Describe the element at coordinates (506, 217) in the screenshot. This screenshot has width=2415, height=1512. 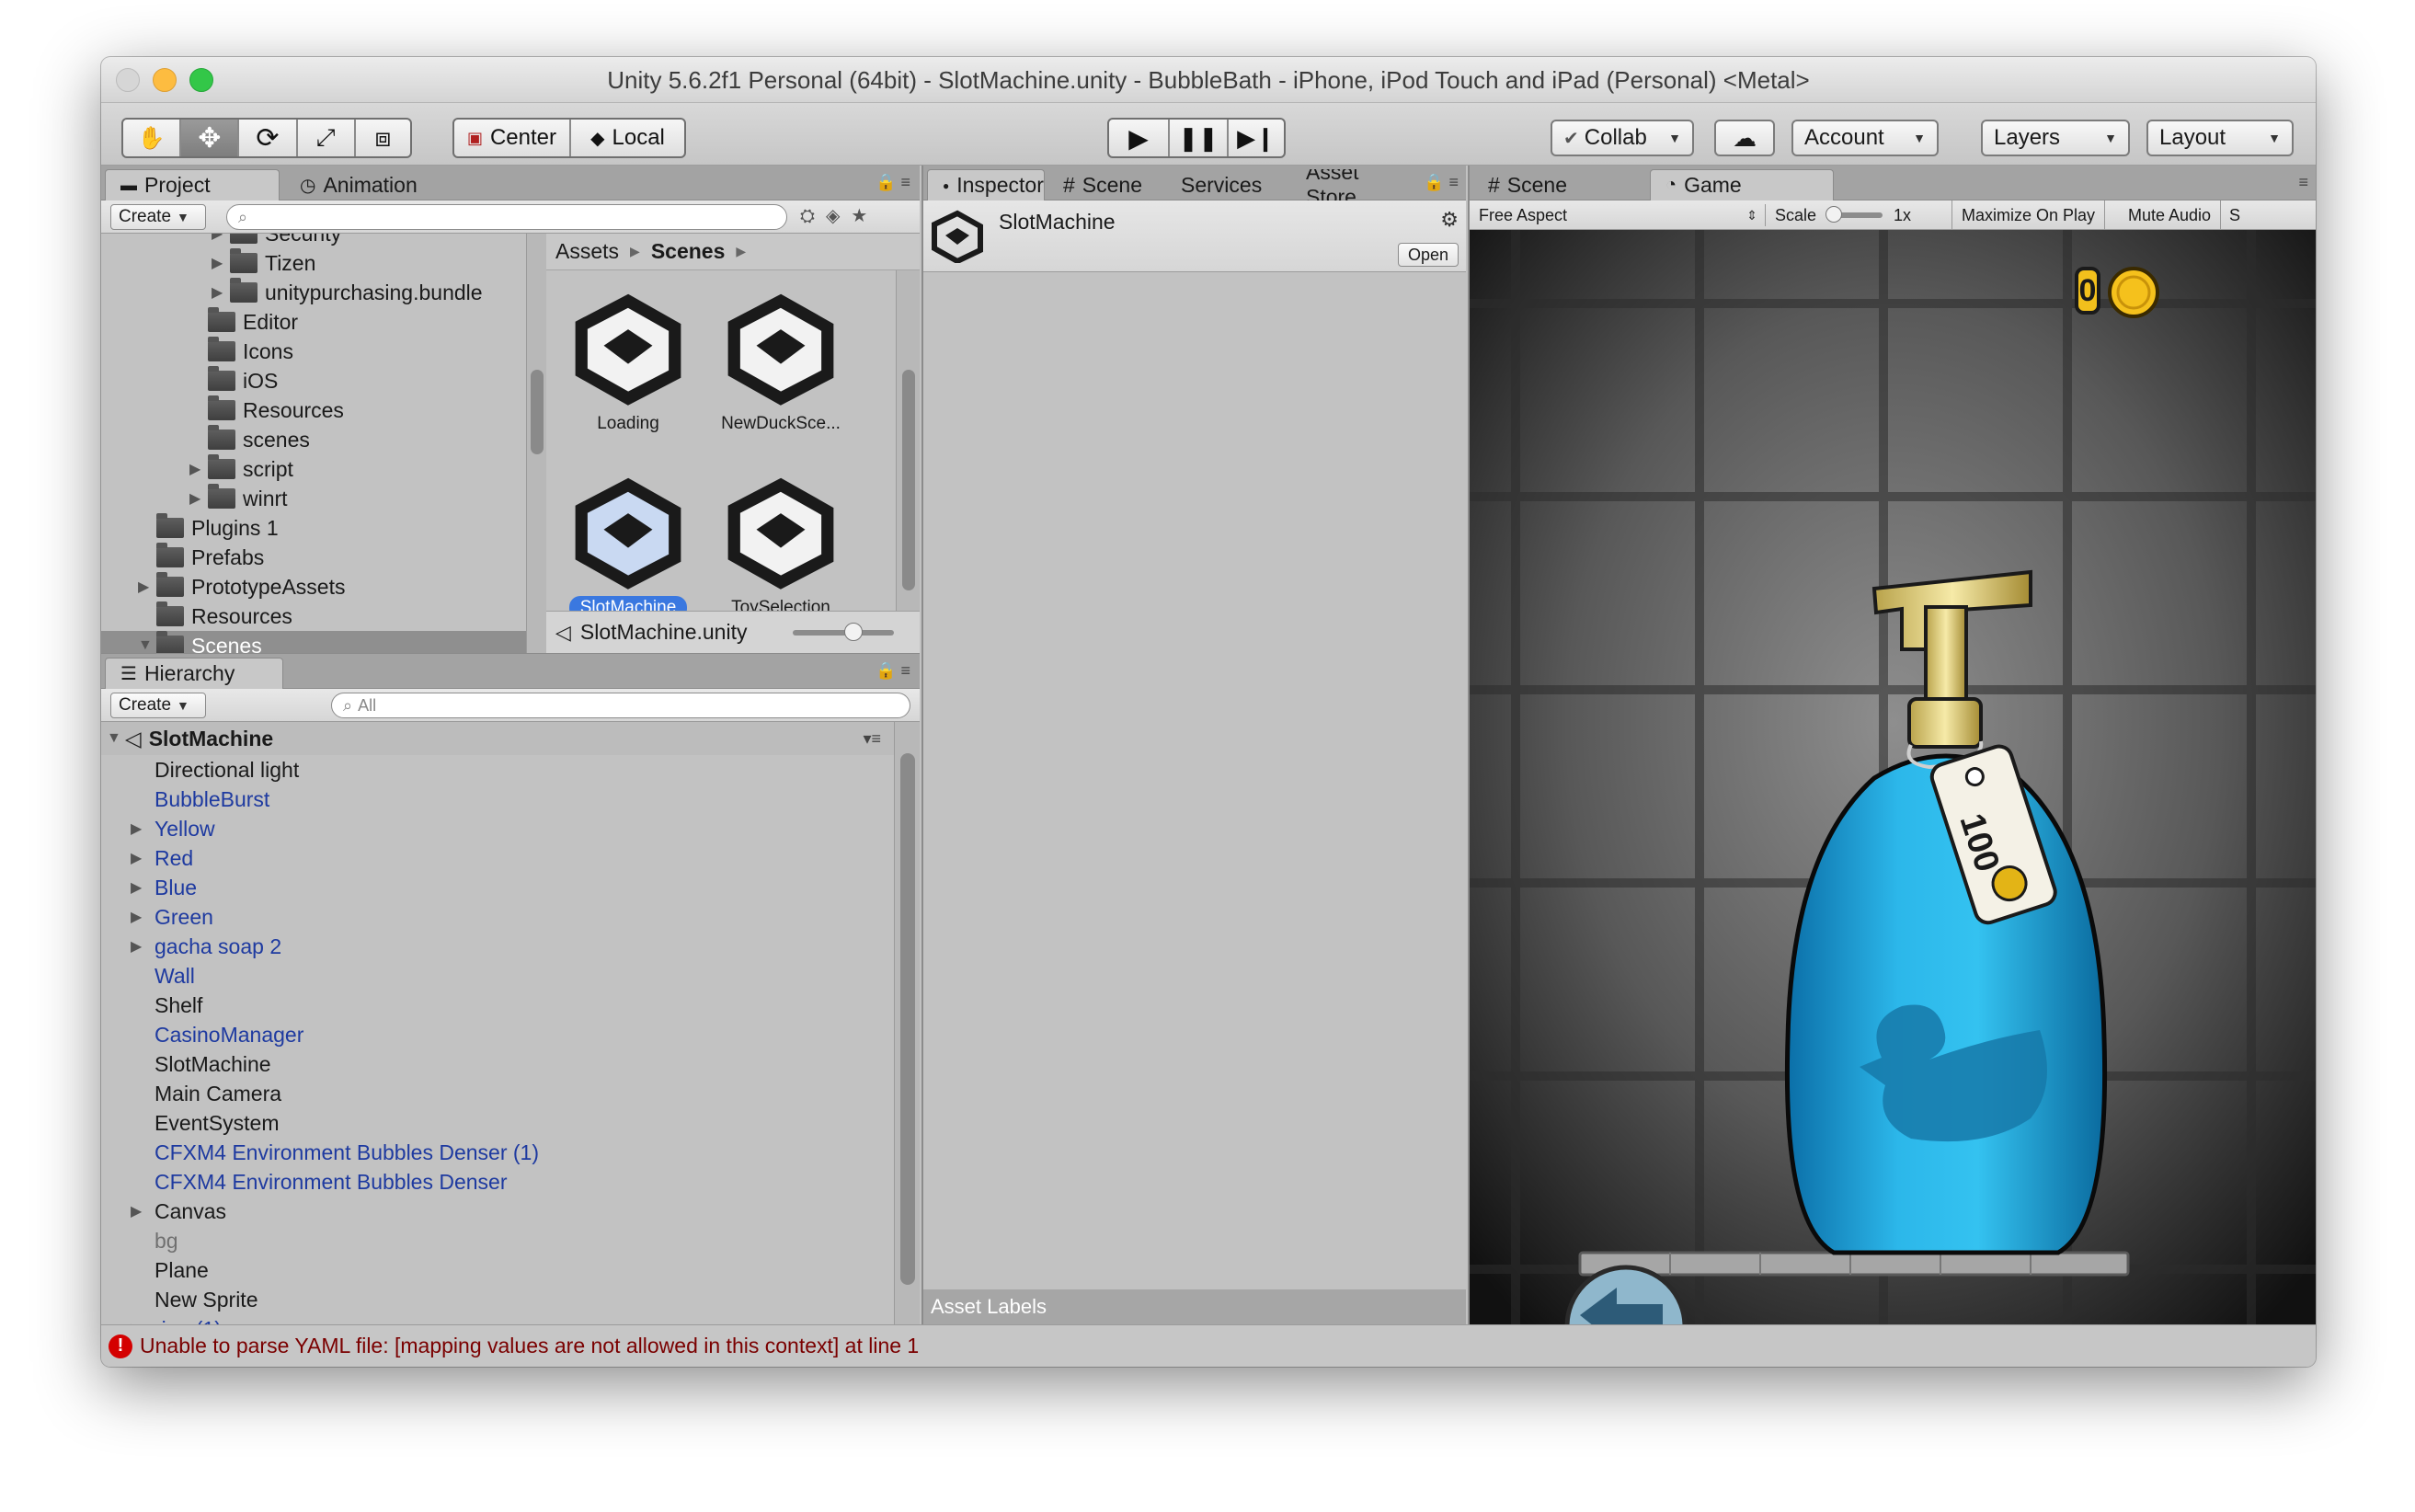
I see `project-search-input: ⌕` at that location.